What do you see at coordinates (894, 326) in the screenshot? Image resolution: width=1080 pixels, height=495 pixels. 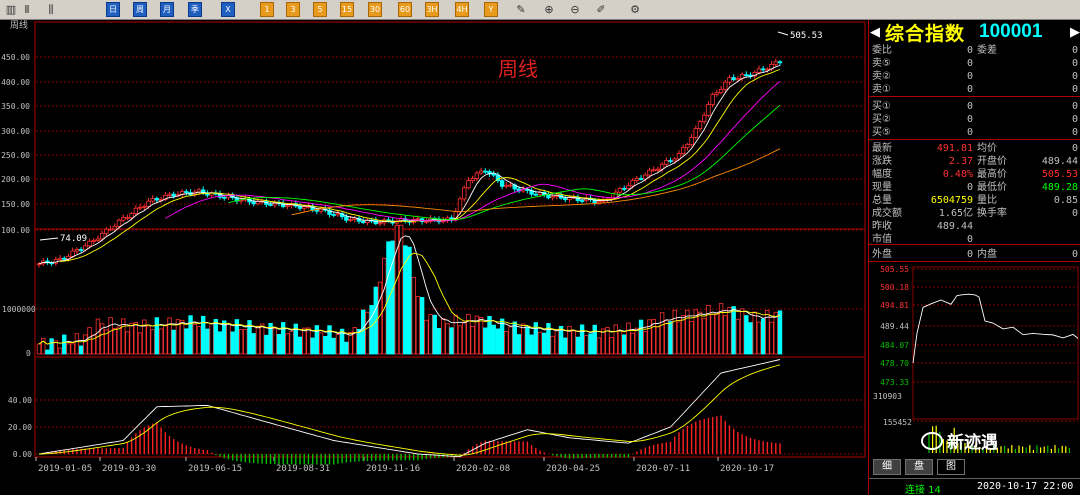 I see `mini-price-label: 489.44` at bounding box center [894, 326].